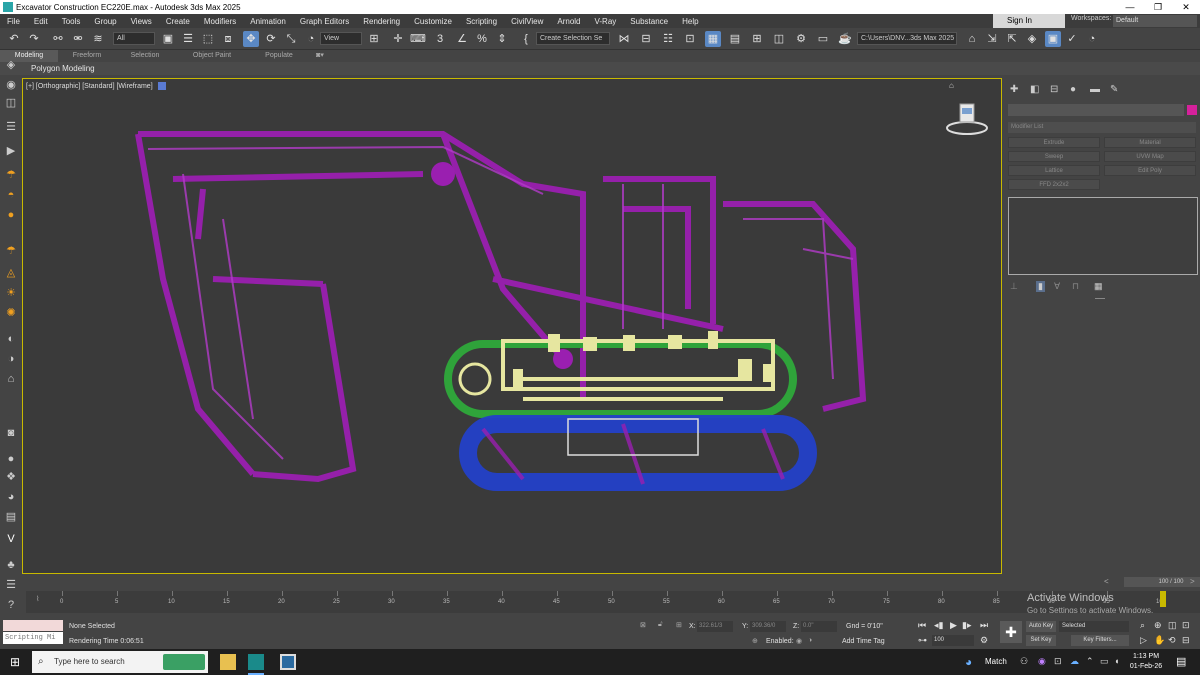 This screenshot has height=675, width=1200. What do you see at coordinates (1040, 286) in the screenshot?
I see `show-end-result-icon: ▮` at bounding box center [1040, 286].